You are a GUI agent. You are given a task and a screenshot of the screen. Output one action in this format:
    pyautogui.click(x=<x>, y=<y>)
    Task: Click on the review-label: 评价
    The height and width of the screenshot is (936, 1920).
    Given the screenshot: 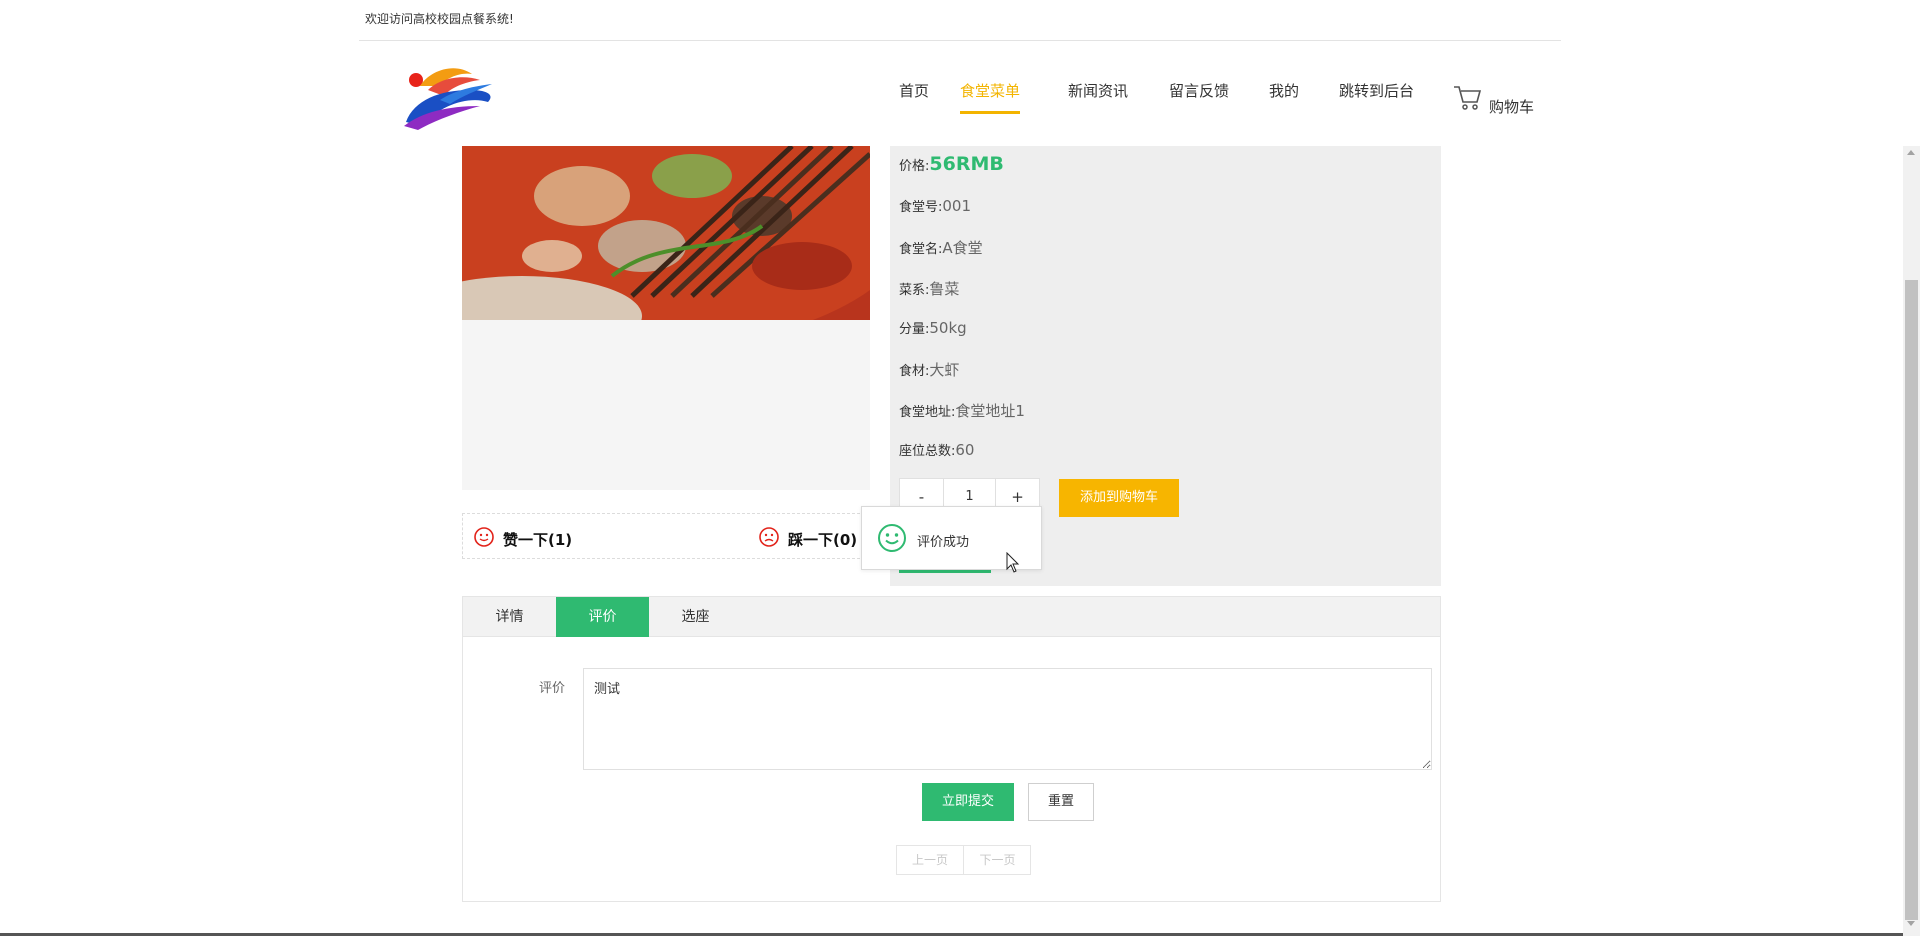 What is the action you would take?
    pyautogui.click(x=552, y=688)
    